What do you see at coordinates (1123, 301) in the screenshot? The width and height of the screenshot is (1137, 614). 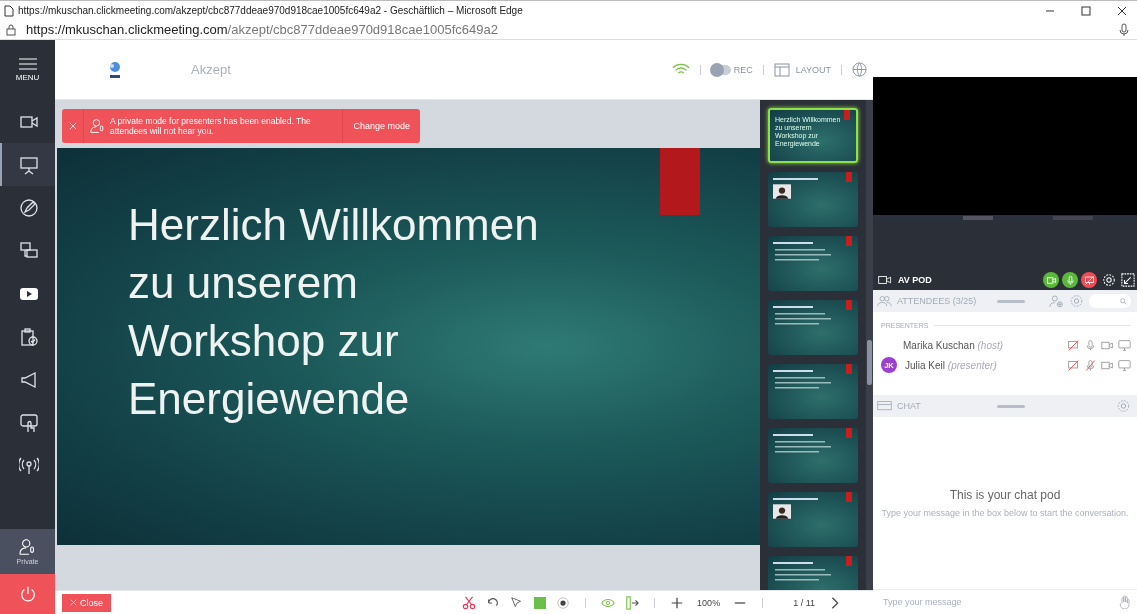 I see `search-icon` at bounding box center [1123, 301].